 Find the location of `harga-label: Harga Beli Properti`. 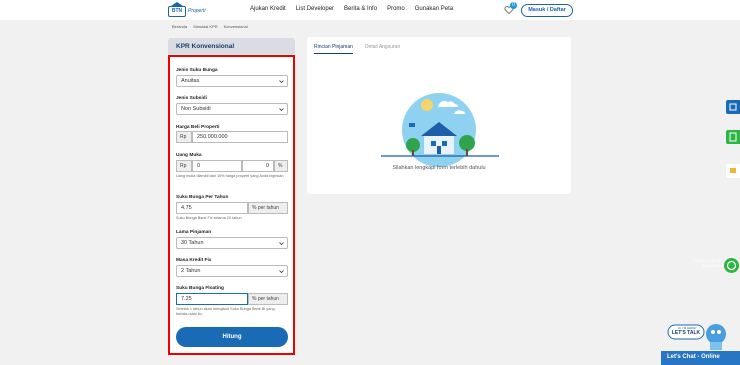

harga-label: Harga Beli Properti is located at coordinates (198, 127).